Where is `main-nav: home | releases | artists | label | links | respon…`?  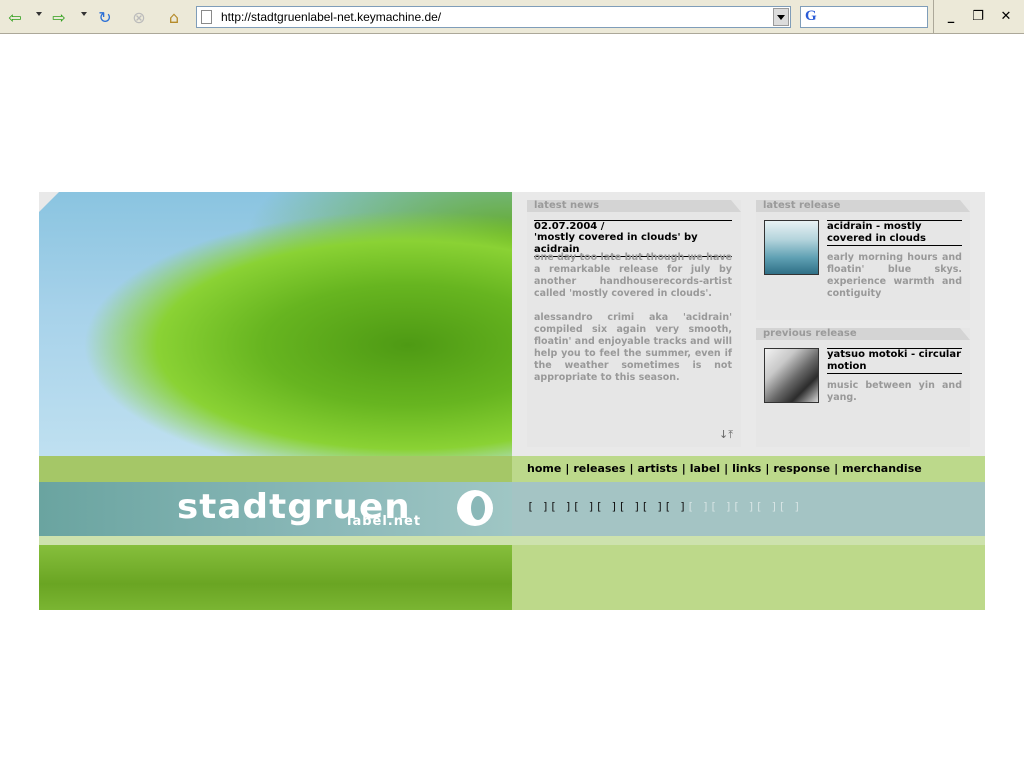 main-nav: home | releases | artists | label | links | respon… is located at coordinates (724, 468).